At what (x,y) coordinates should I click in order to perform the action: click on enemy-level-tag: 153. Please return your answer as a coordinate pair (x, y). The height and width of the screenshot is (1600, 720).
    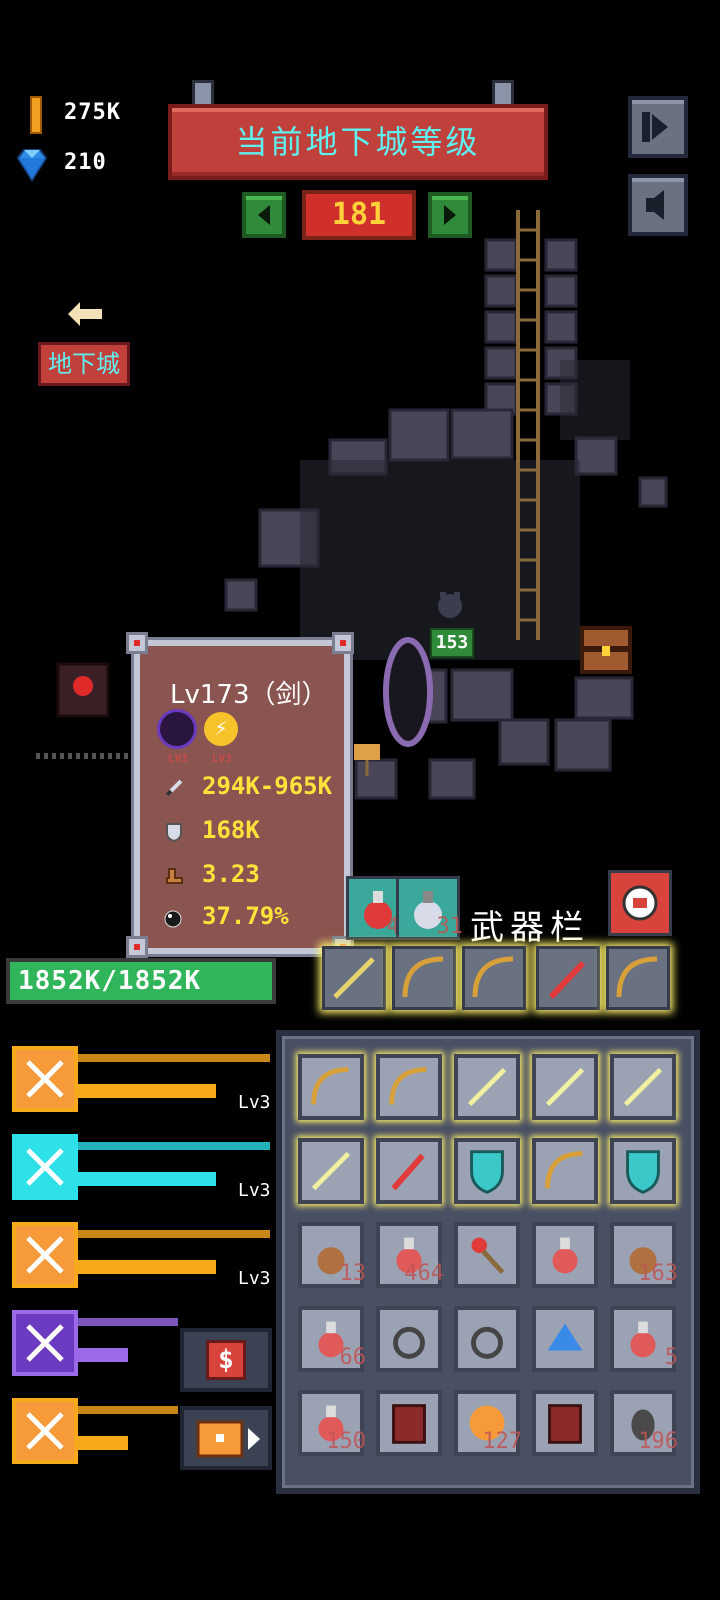
    Looking at the image, I should click on (452, 643).